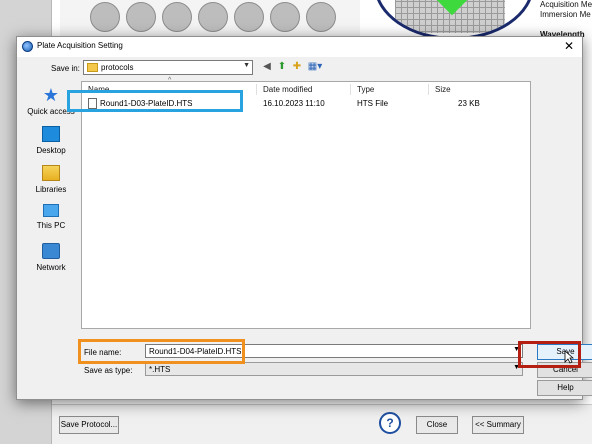 Image resolution: width=592 pixels, height=444 pixels. I want to click on summary-button: << Summary, so click(498, 425).